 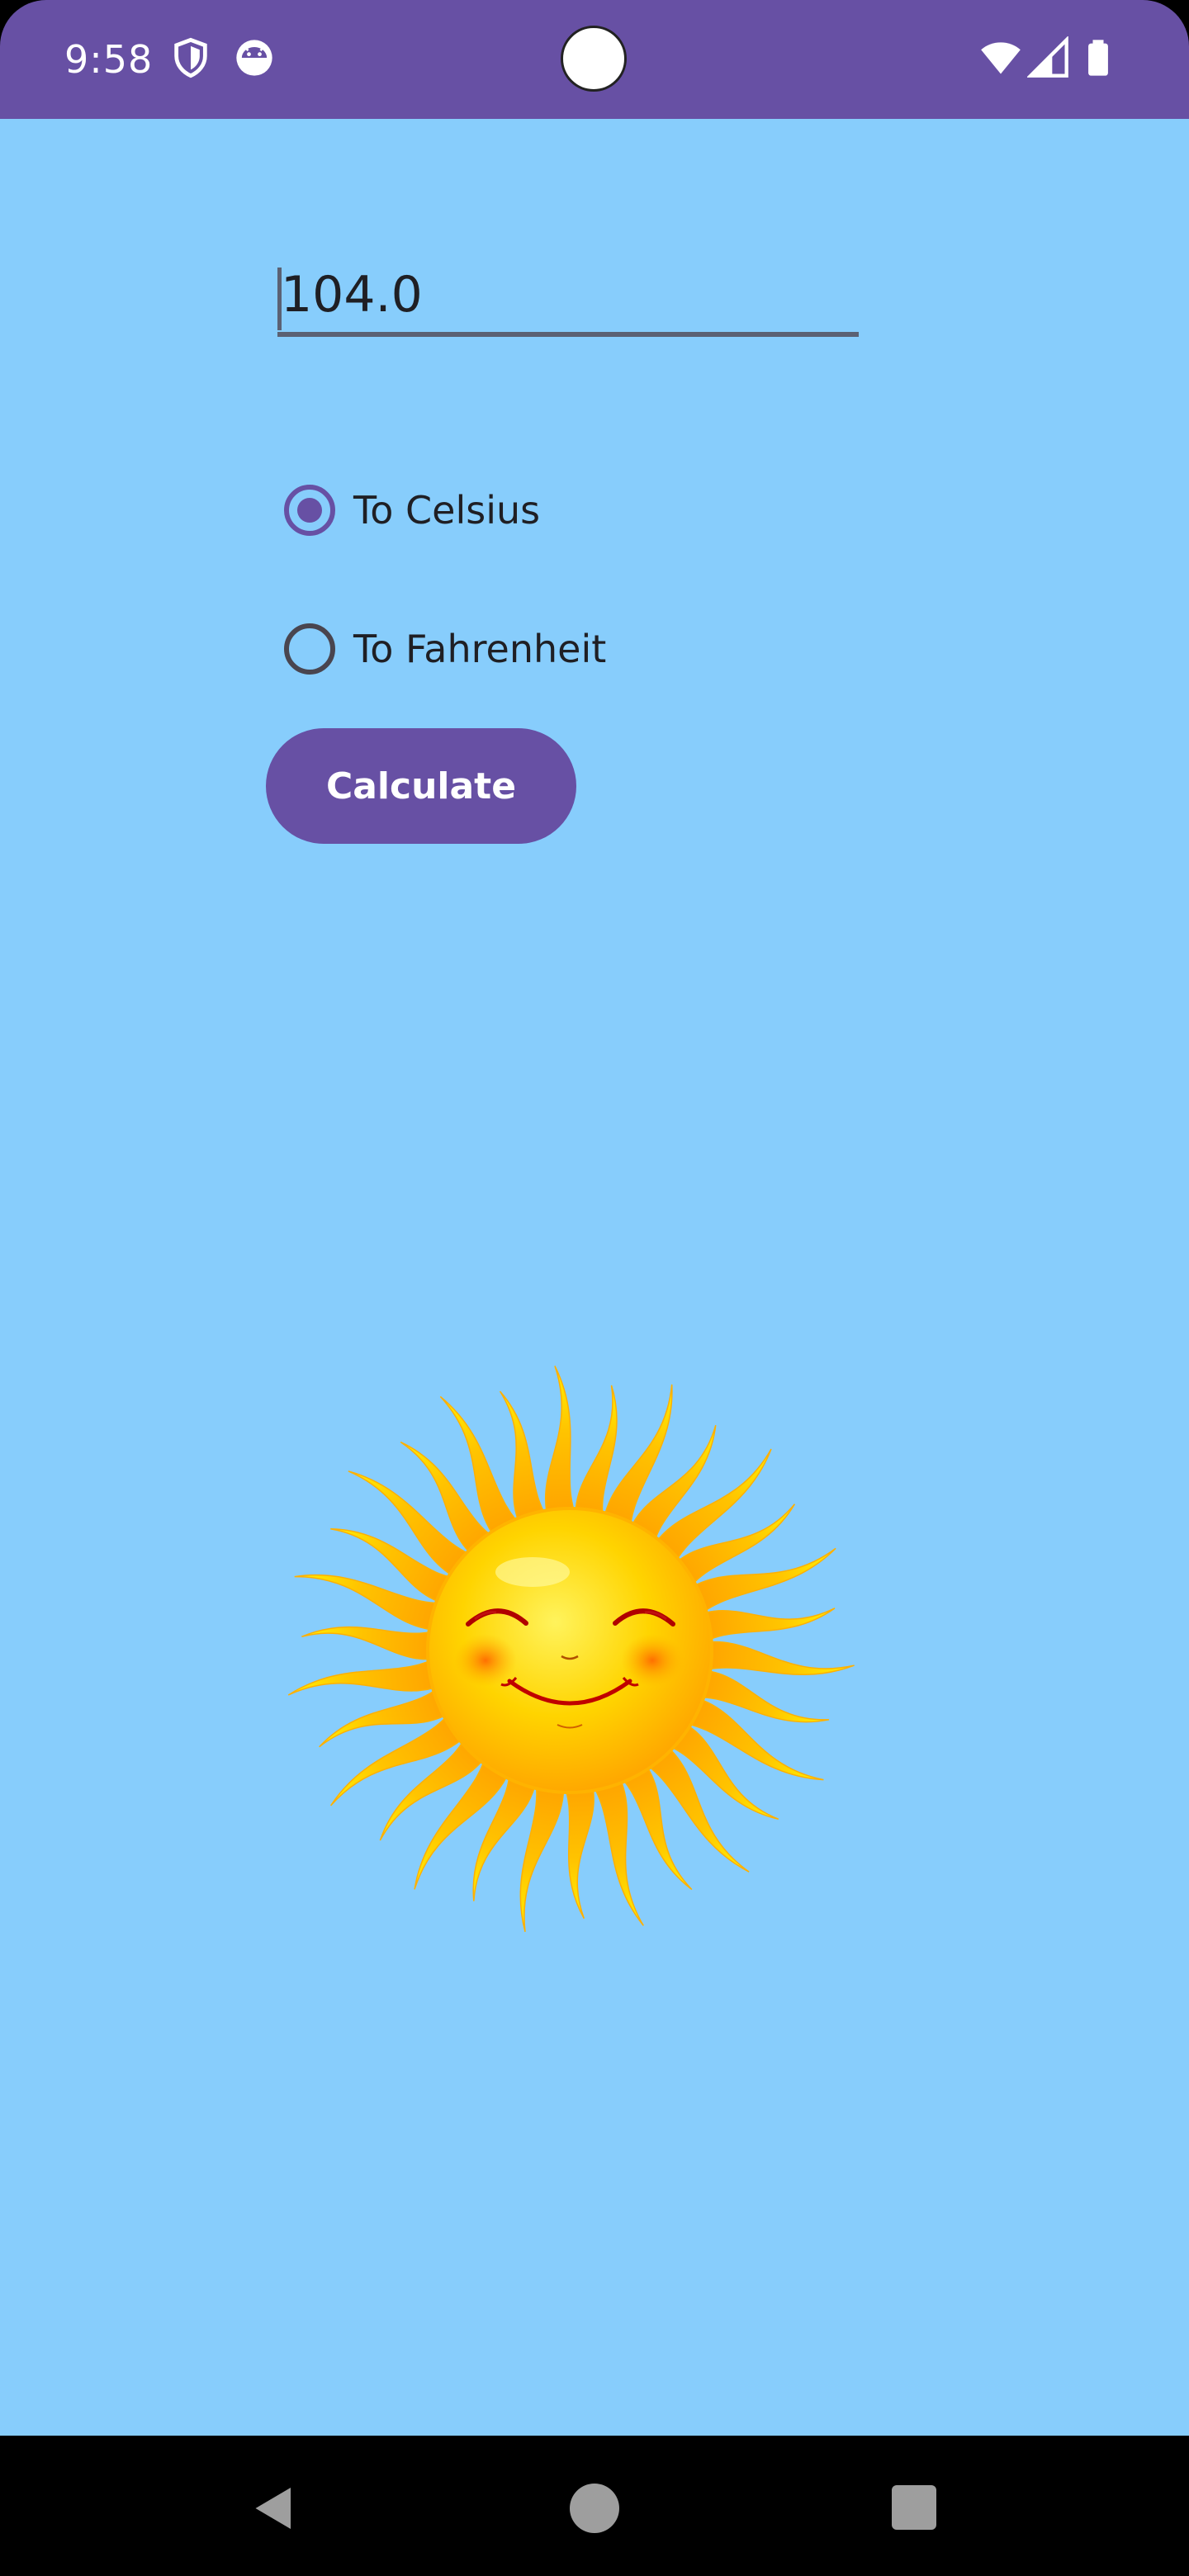 I want to click on cellular-signal-icon, so click(x=1048, y=57).